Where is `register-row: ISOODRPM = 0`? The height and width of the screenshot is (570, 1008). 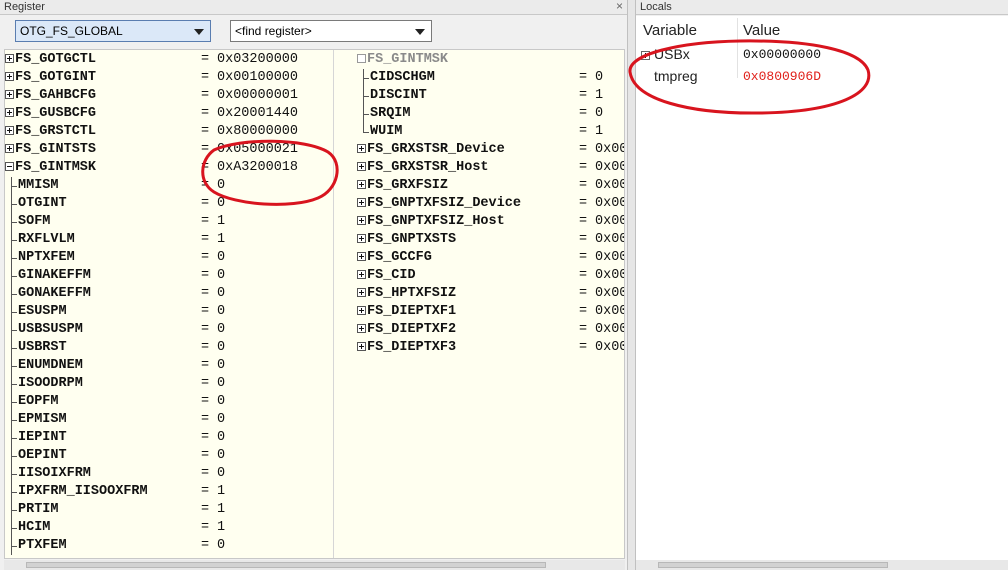 register-row: ISOODRPM = 0 is located at coordinates (115, 384).